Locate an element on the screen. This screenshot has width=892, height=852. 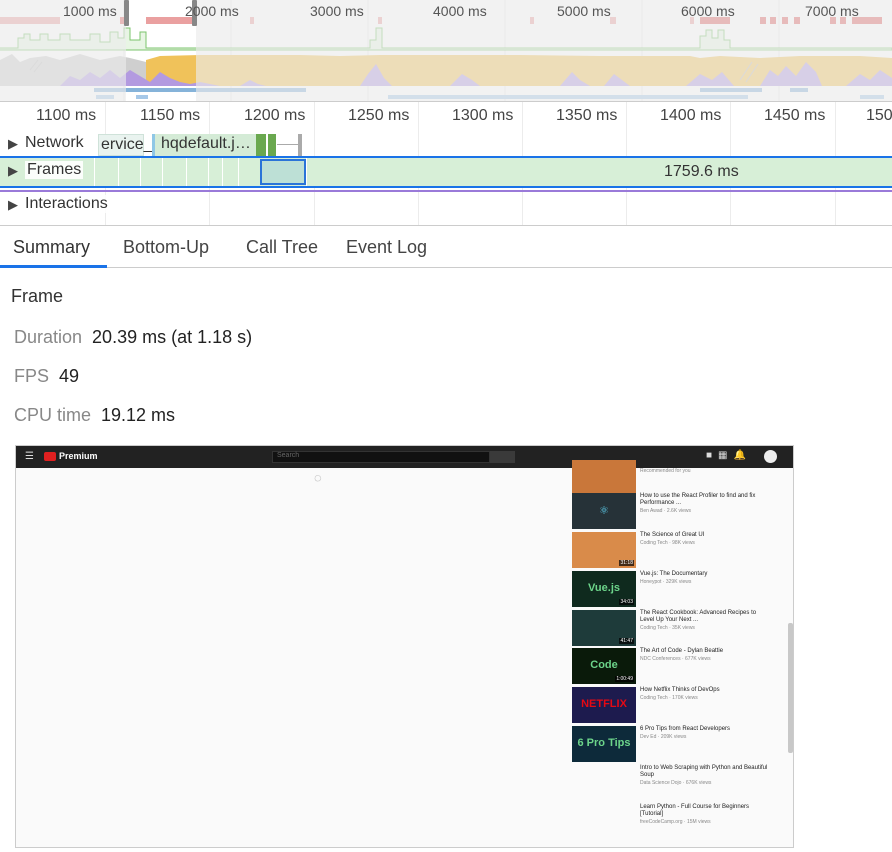
scrollbar is located at coordinates (790, 688).